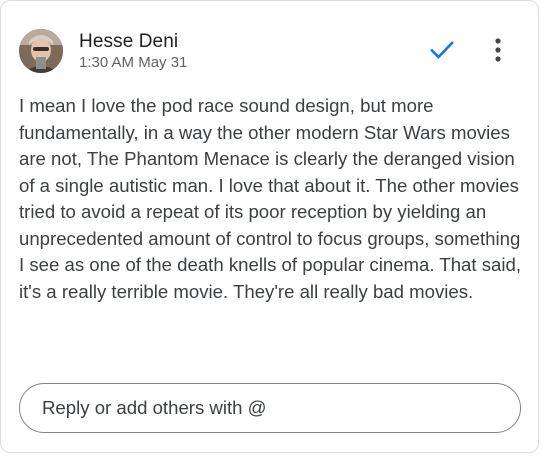  What do you see at coordinates (154, 407) in the screenshot?
I see `reply-placeholder: Reply or add others with @` at bounding box center [154, 407].